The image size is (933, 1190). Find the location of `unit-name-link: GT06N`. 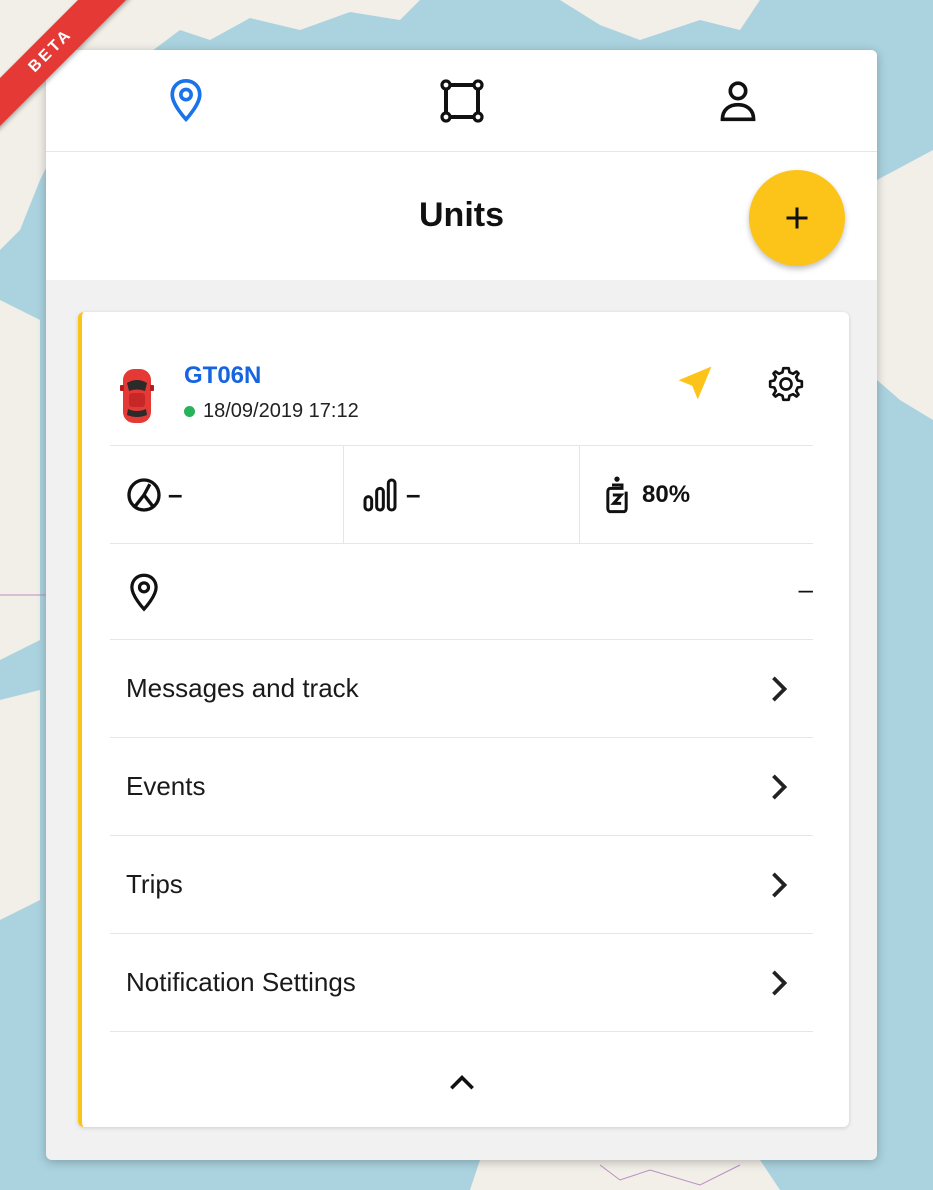

unit-name-link: GT06N is located at coordinates (222, 376).